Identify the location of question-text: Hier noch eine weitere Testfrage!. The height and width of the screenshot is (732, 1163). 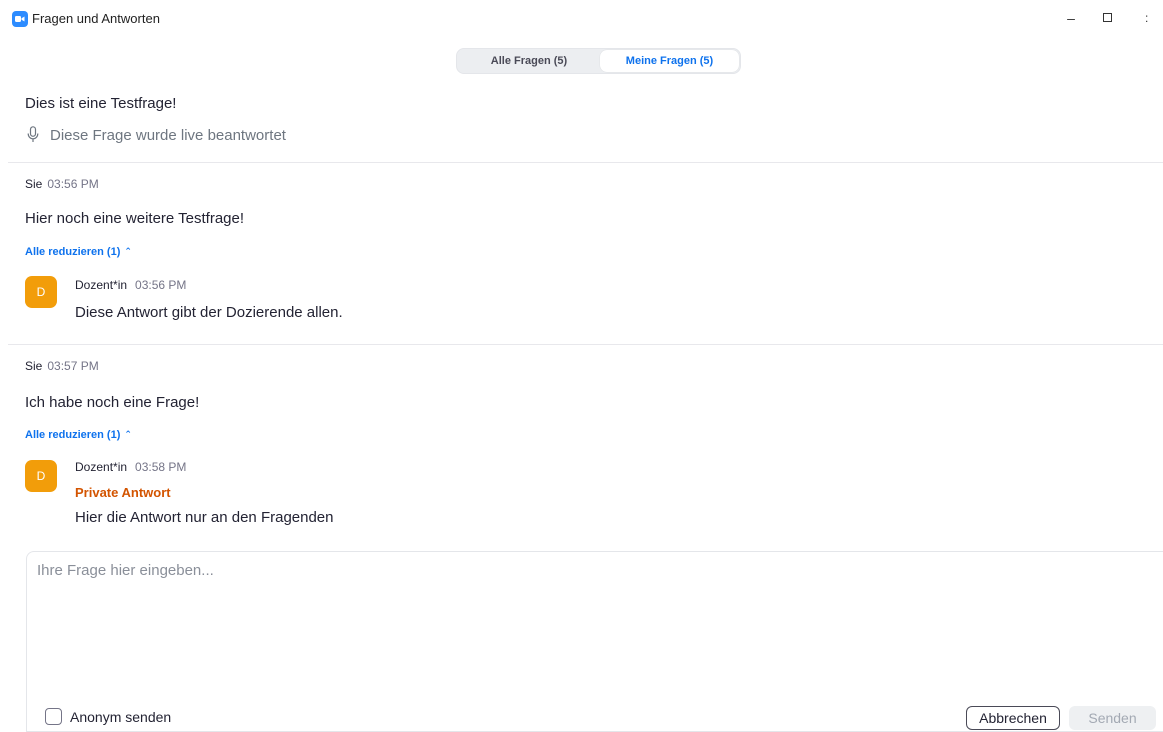
(135, 218).